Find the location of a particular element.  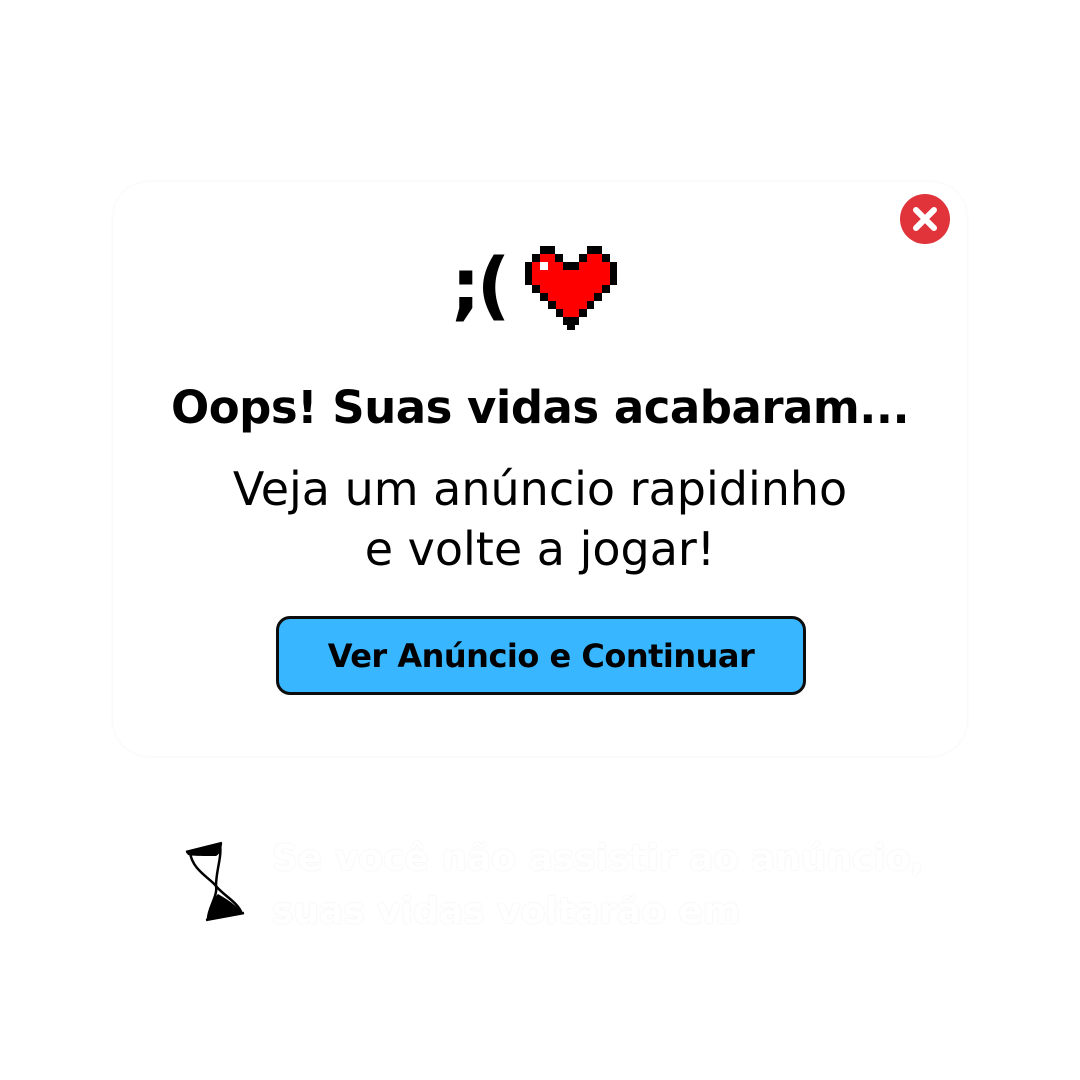

pixel-heart-icon is located at coordinates (571, 288).